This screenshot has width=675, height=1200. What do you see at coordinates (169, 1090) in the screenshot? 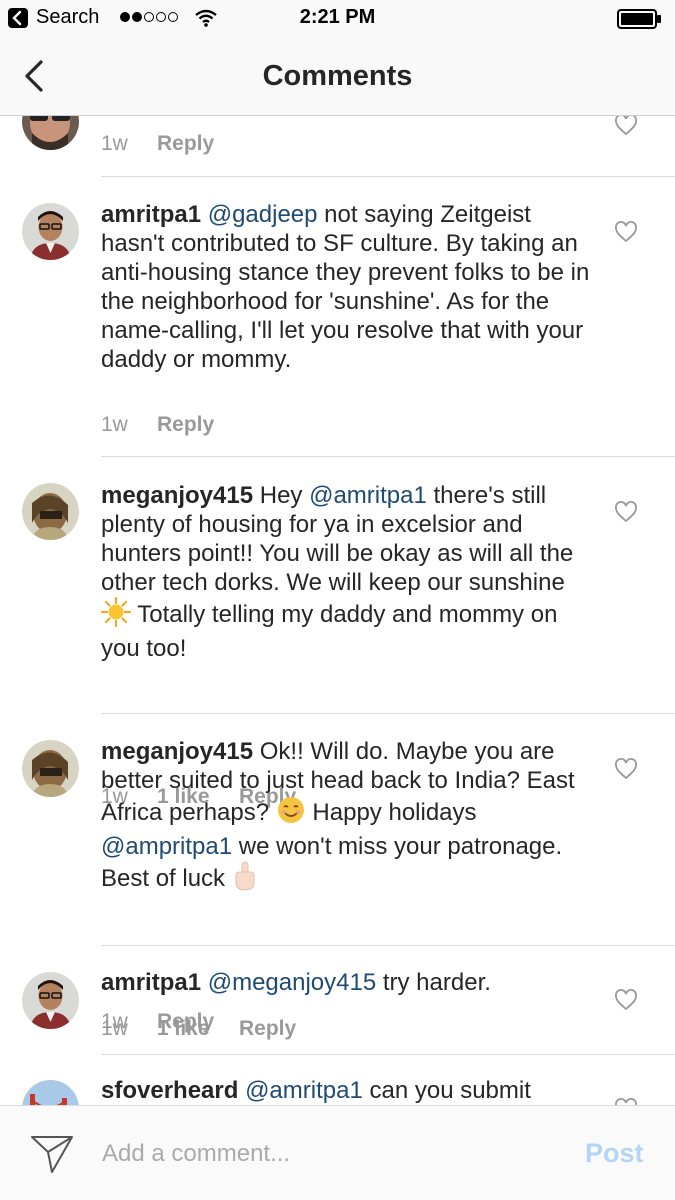
I see `comment-username: sfoverheard` at bounding box center [169, 1090].